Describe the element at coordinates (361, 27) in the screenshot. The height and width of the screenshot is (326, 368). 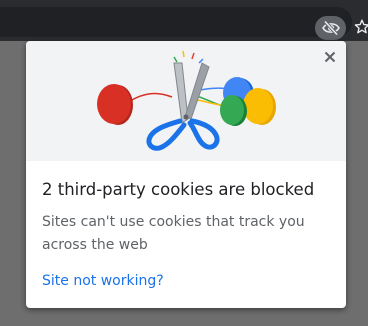
I see `star-outline-icon` at that location.